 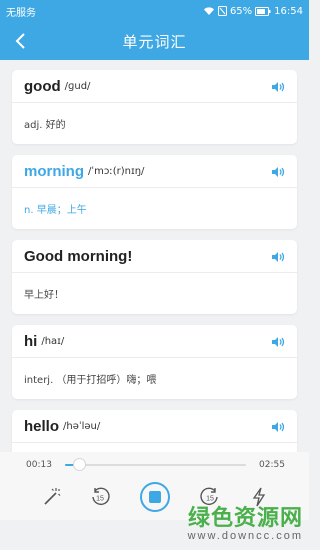 What do you see at coordinates (245, 518) in the screenshot?
I see `watermark-title: 绿色资源网` at bounding box center [245, 518].